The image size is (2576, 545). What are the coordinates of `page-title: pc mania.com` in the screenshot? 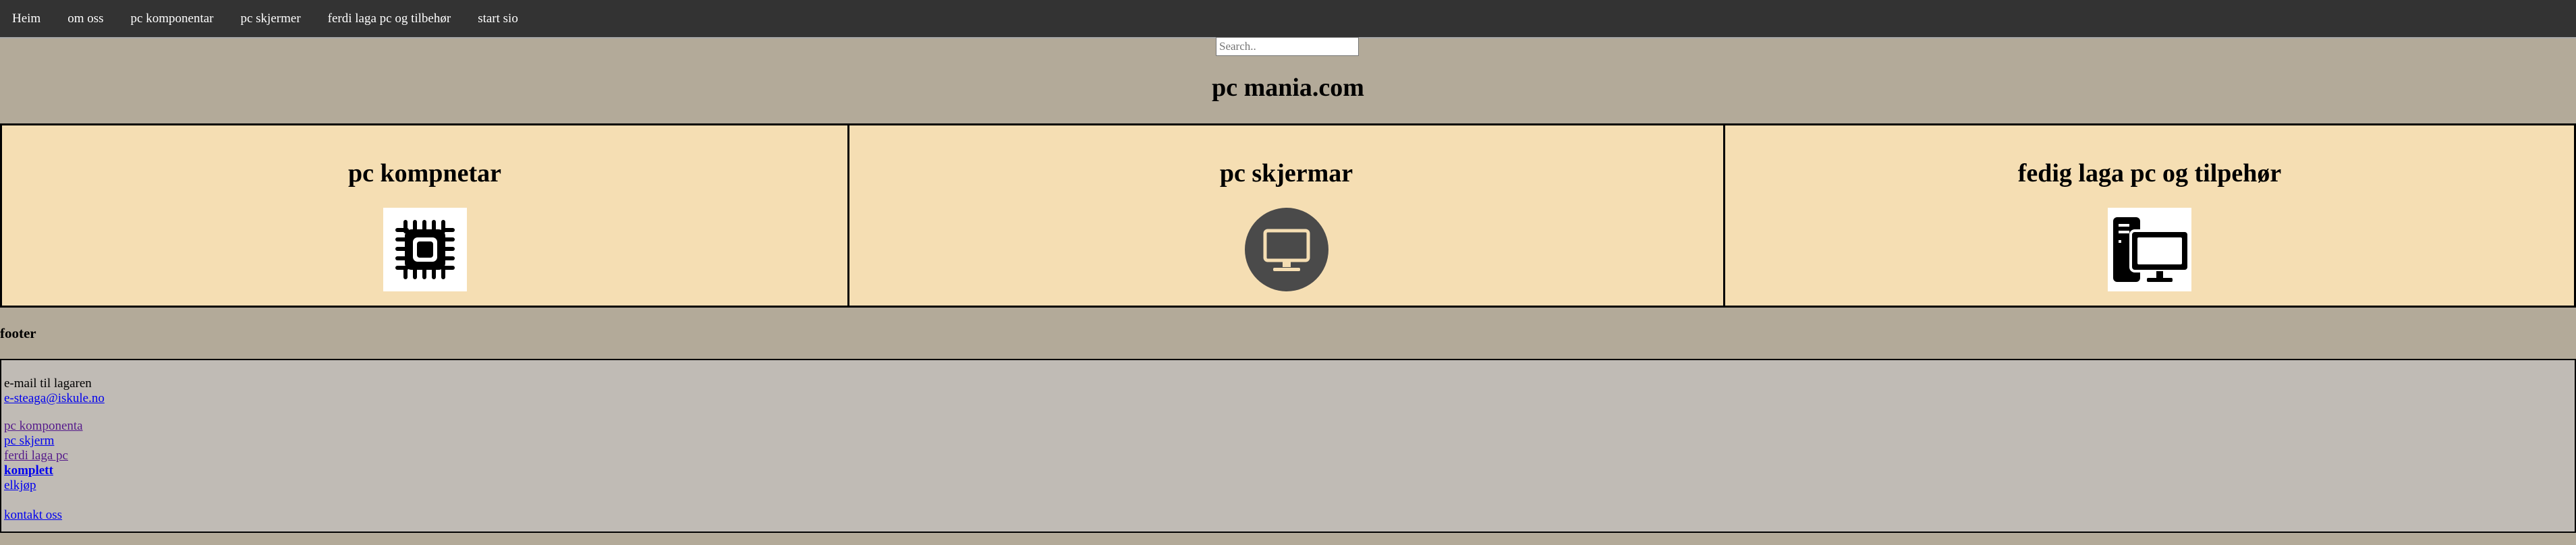 It's located at (1288, 88).